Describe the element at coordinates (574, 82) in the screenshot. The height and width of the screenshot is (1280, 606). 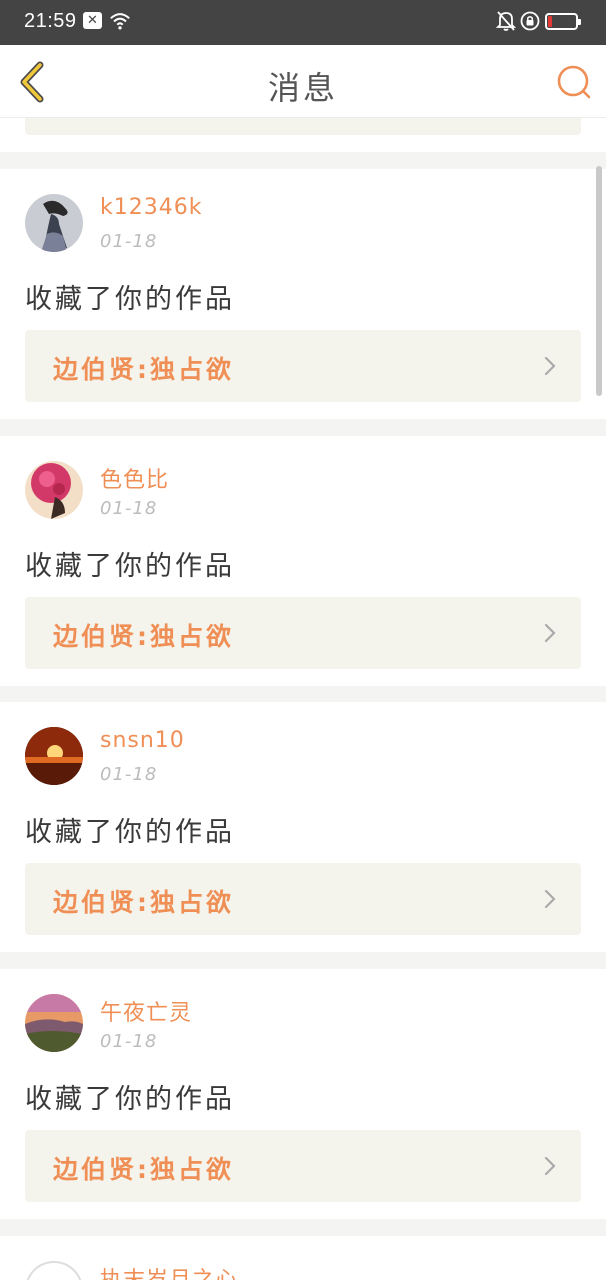
I see `search-icon` at that location.